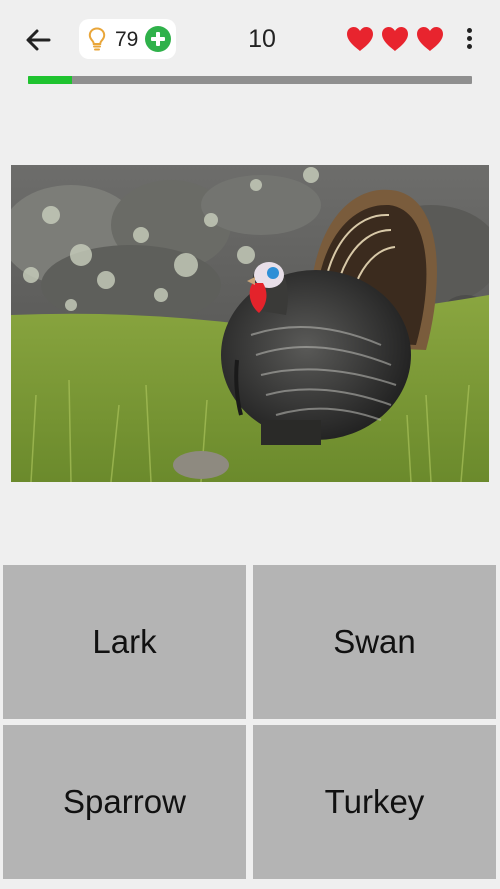 This screenshot has width=500, height=889. I want to click on back-button, so click(38, 40).